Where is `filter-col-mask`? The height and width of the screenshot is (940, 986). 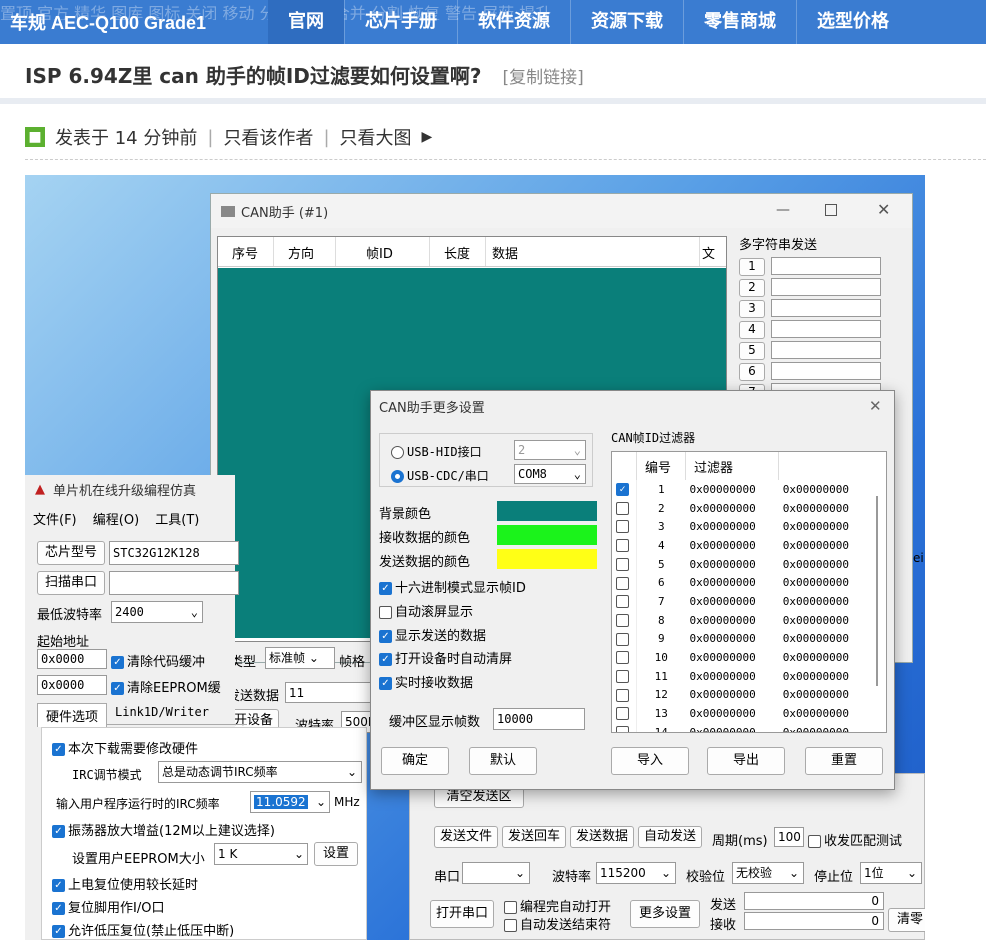 filter-col-mask is located at coordinates (825, 466).